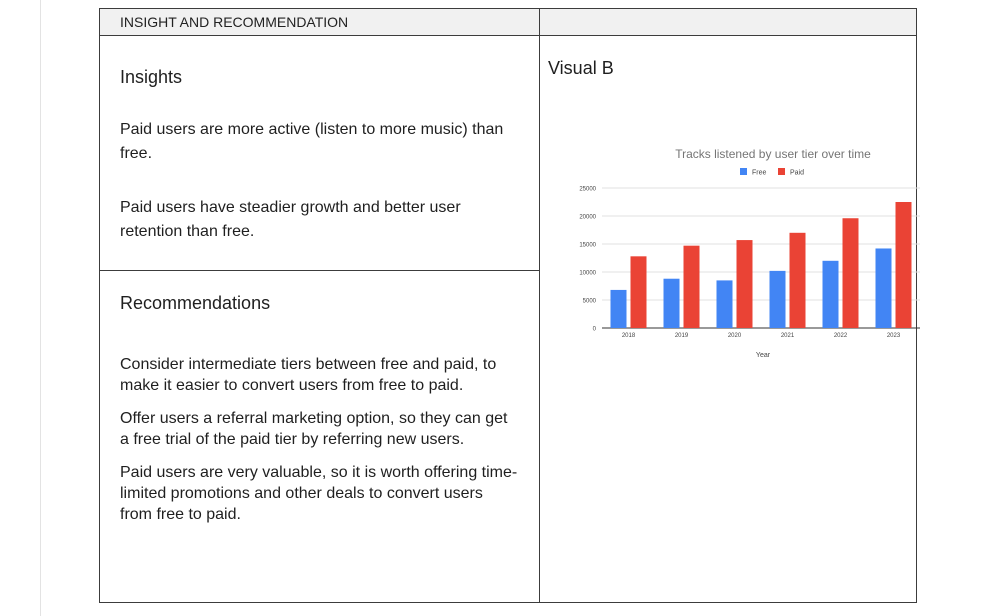  I want to click on chart-title: Tracks listened by user tier over time, so click(773, 154).